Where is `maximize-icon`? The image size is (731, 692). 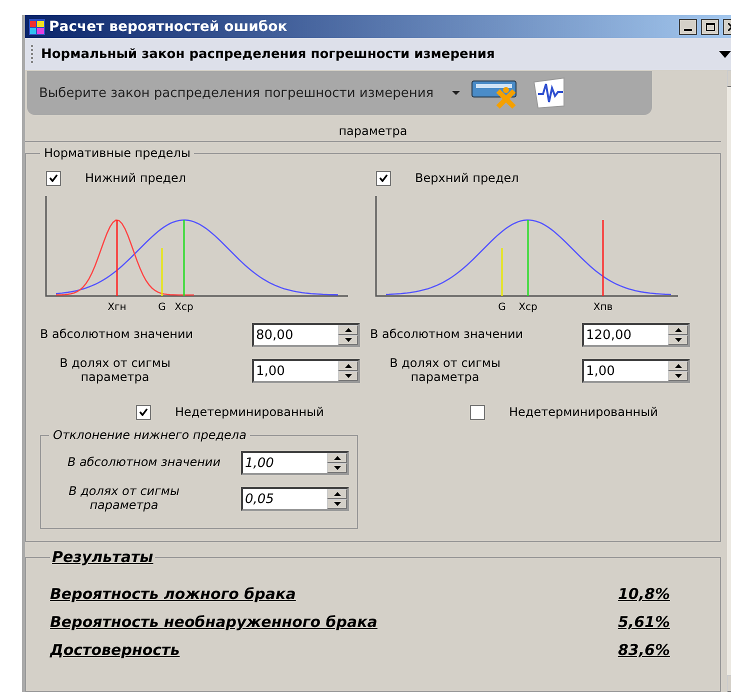
maximize-icon is located at coordinates (710, 26).